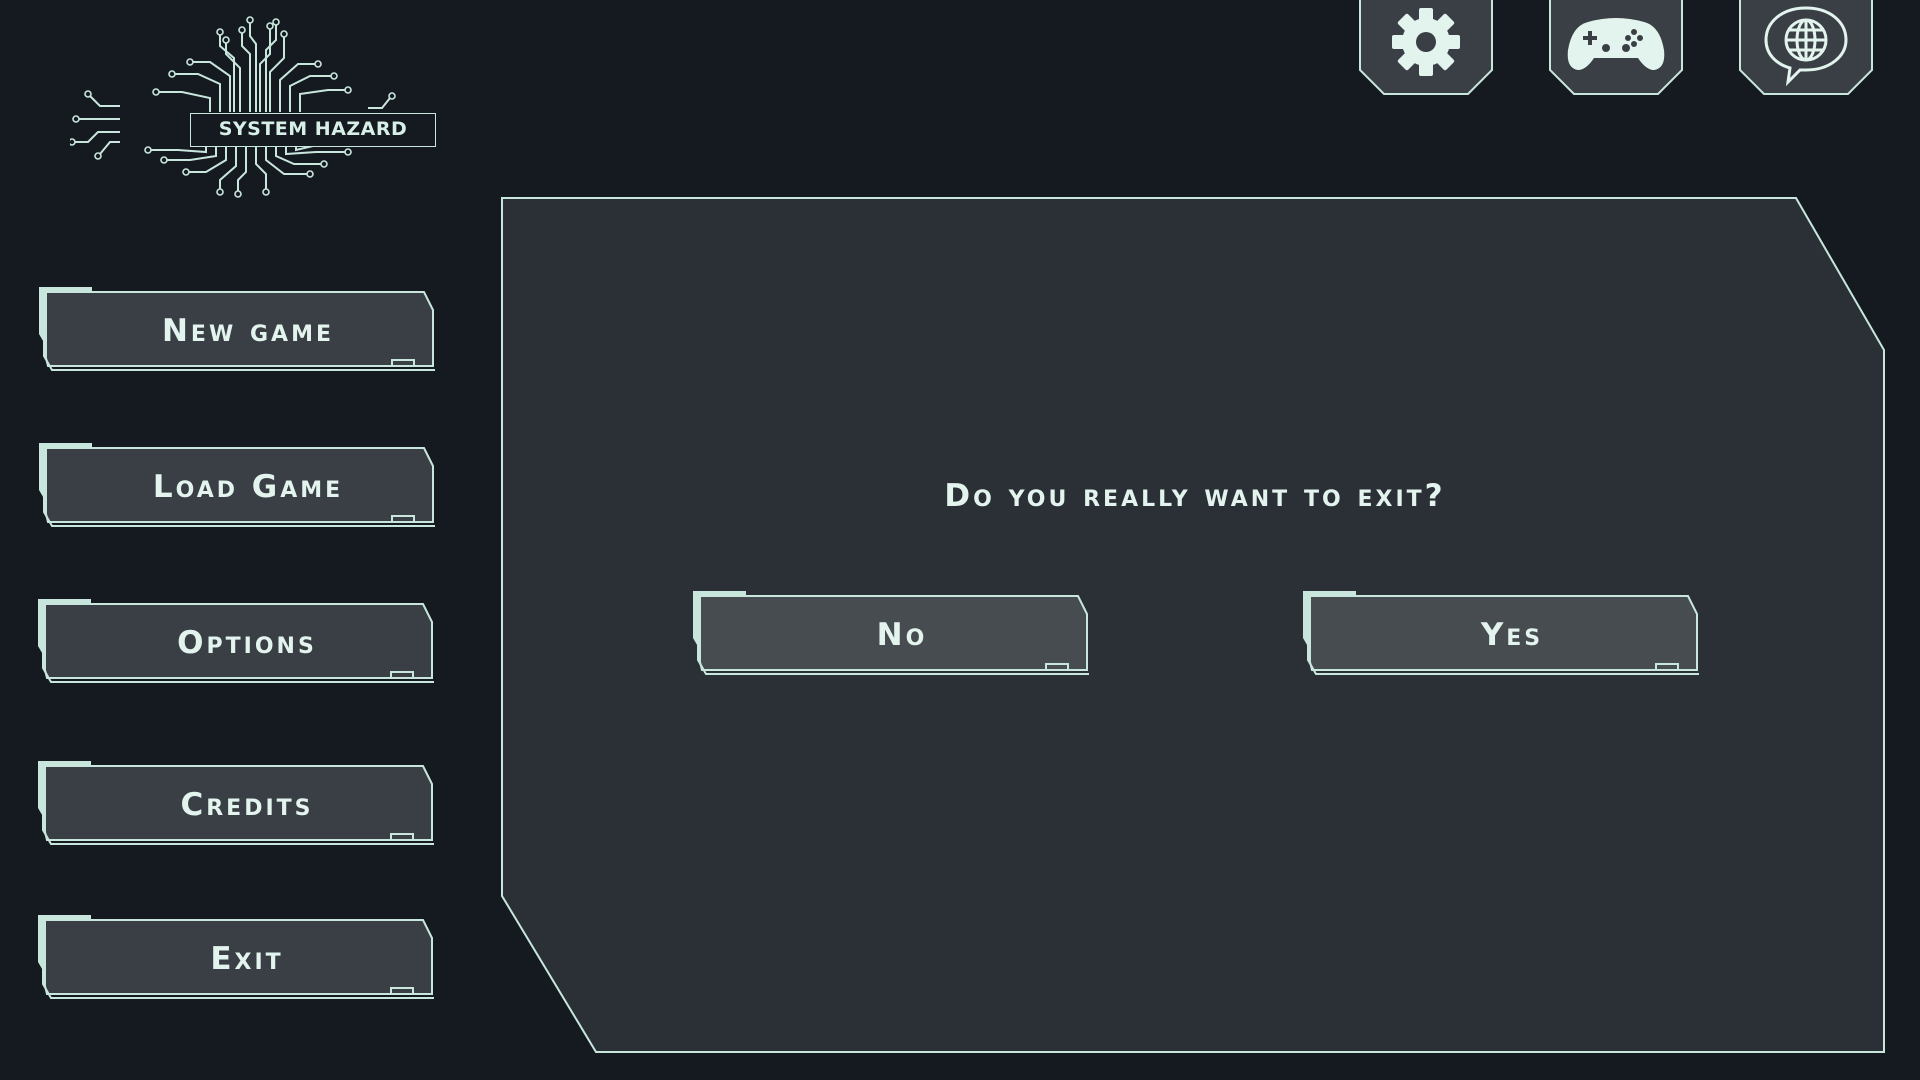 The width and height of the screenshot is (1920, 1080). I want to click on menu-item-label: Credits, so click(247, 805).